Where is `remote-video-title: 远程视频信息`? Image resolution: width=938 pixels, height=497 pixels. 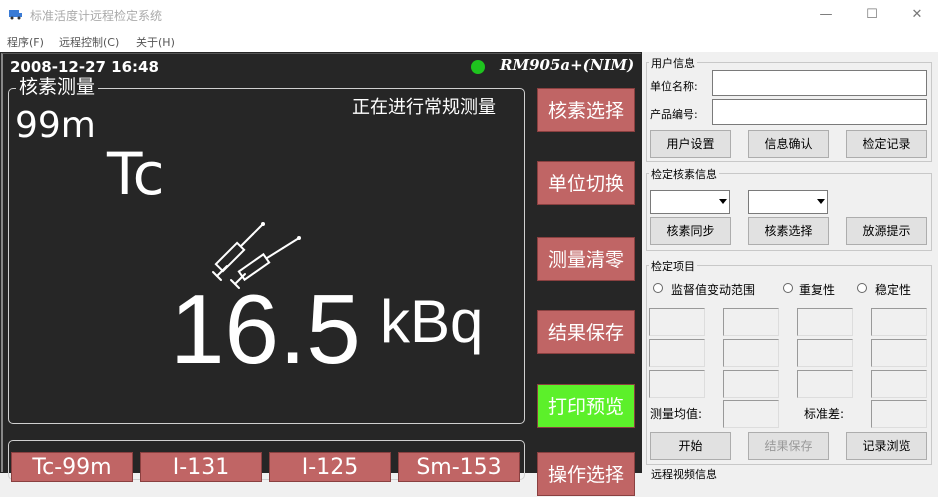 remote-video-title: 远程视频信息 is located at coordinates (684, 474).